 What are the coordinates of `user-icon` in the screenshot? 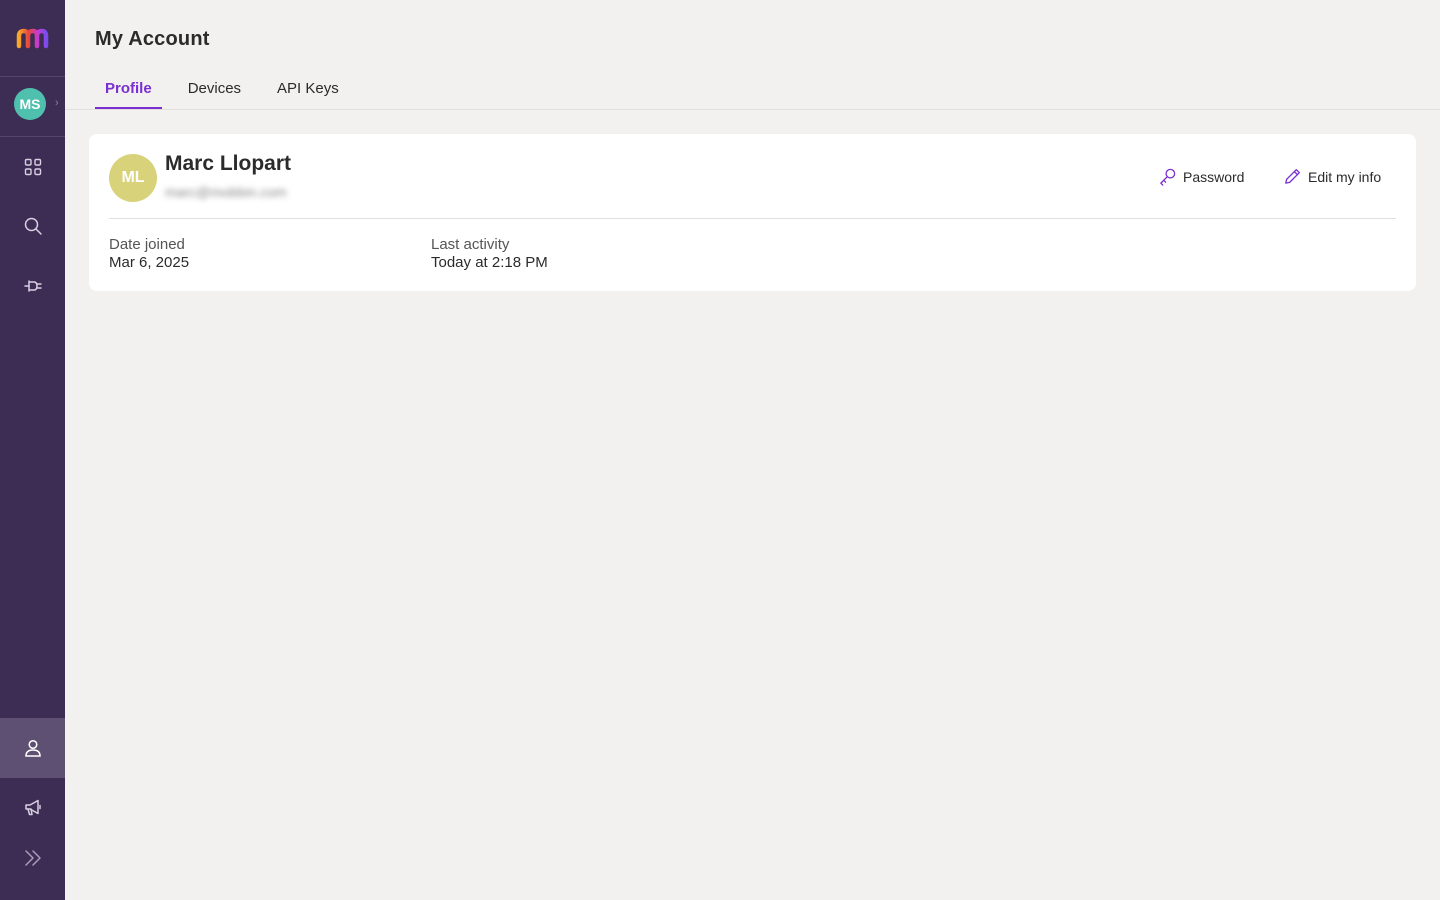 It's located at (32, 748).